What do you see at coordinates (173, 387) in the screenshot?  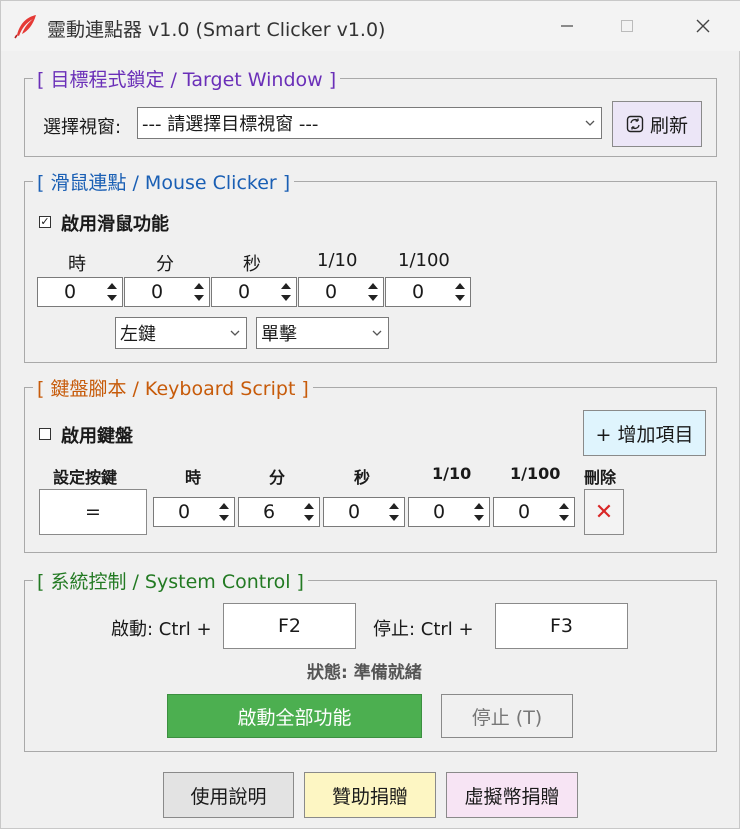 I see `keyboard-script-legend: [ 鍵盤腳本 / Keyboard Script ]` at bounding box center [173, 387].